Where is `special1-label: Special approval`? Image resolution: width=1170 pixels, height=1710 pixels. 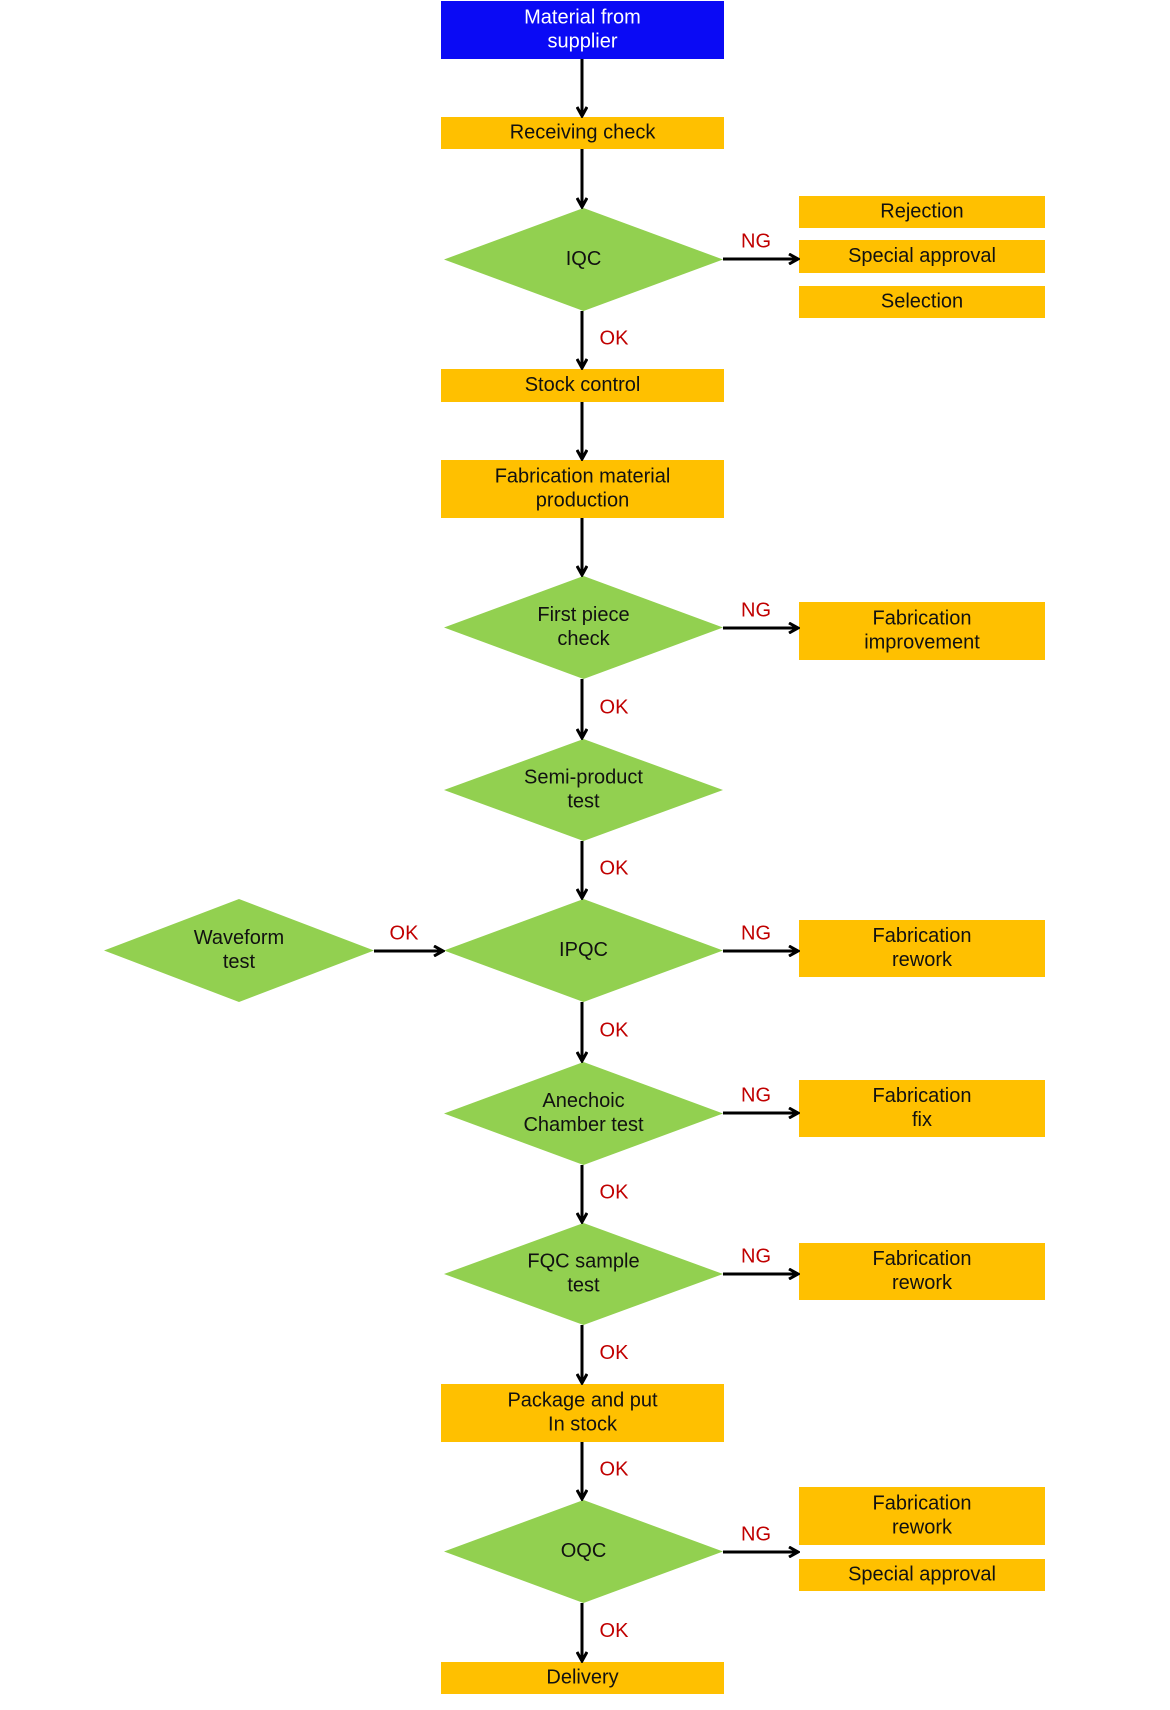
special1-label: Special approval is located at coordinates (922, 256).